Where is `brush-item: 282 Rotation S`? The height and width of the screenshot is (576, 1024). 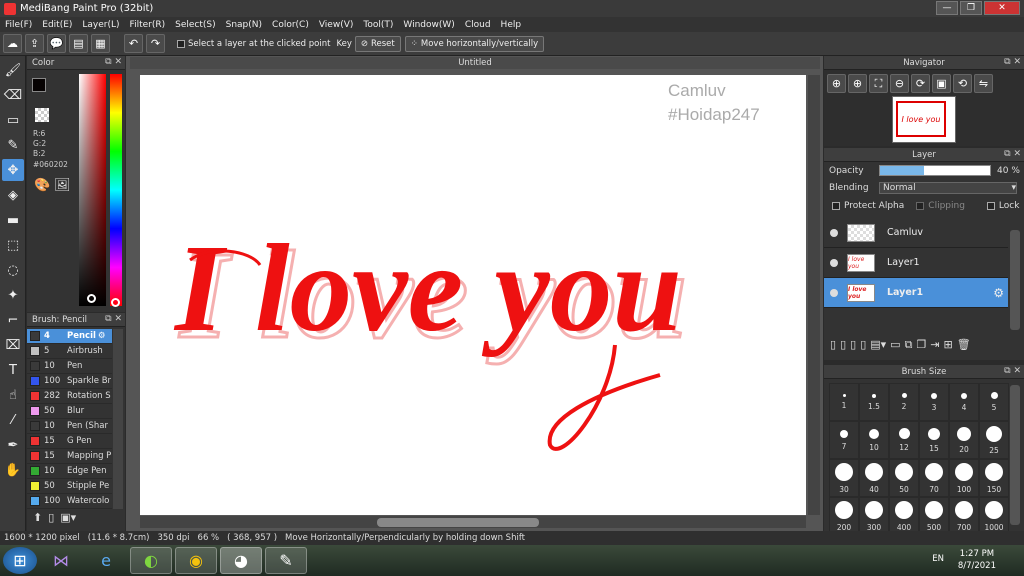
brush-item: 282 Rotation S is located at coordinates (69, 396).